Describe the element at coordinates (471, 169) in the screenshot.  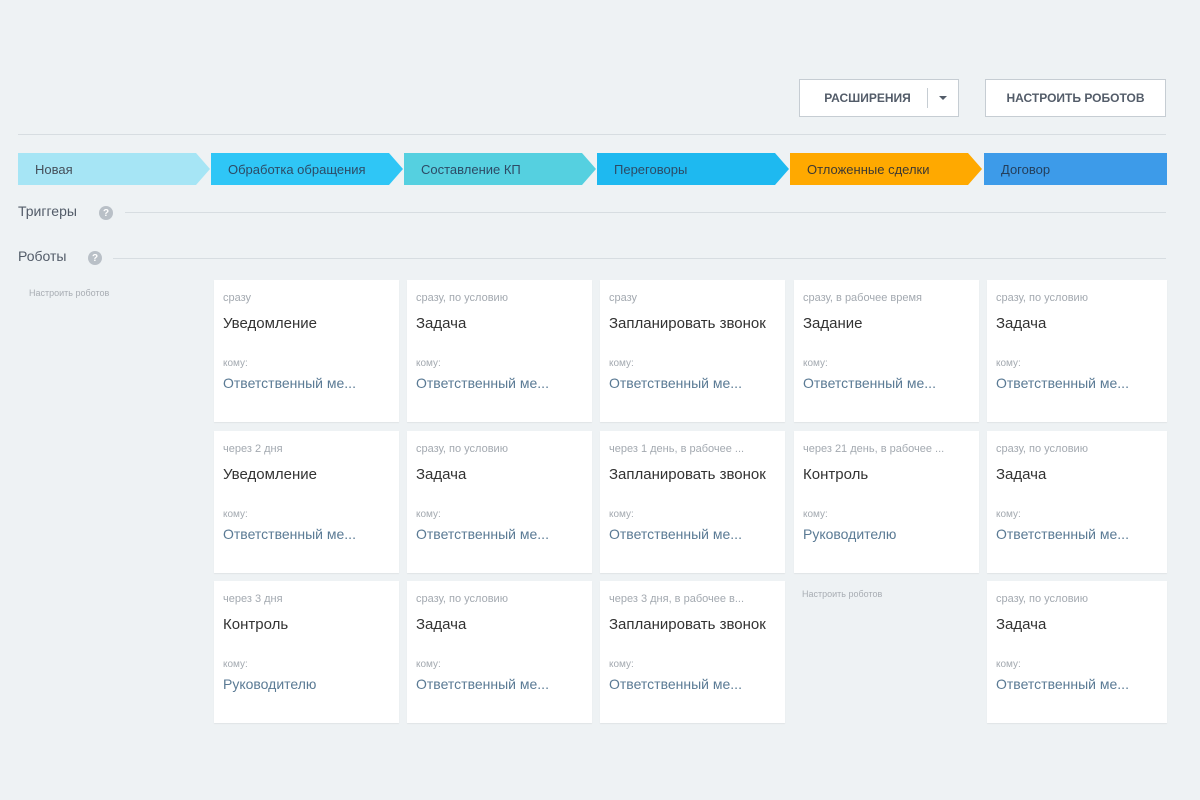
I see `stage-label: Составление КП` at that location.